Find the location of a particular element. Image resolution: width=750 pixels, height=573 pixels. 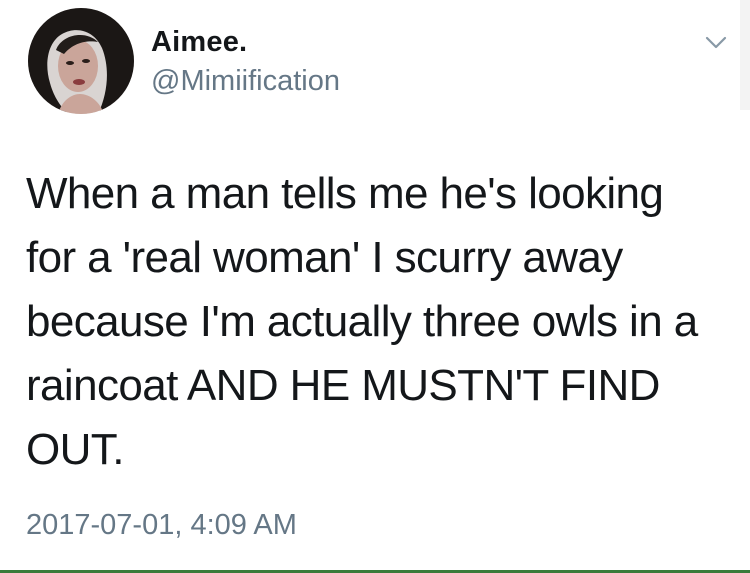

profile-photo-icon is located at coordinates (81, 61).